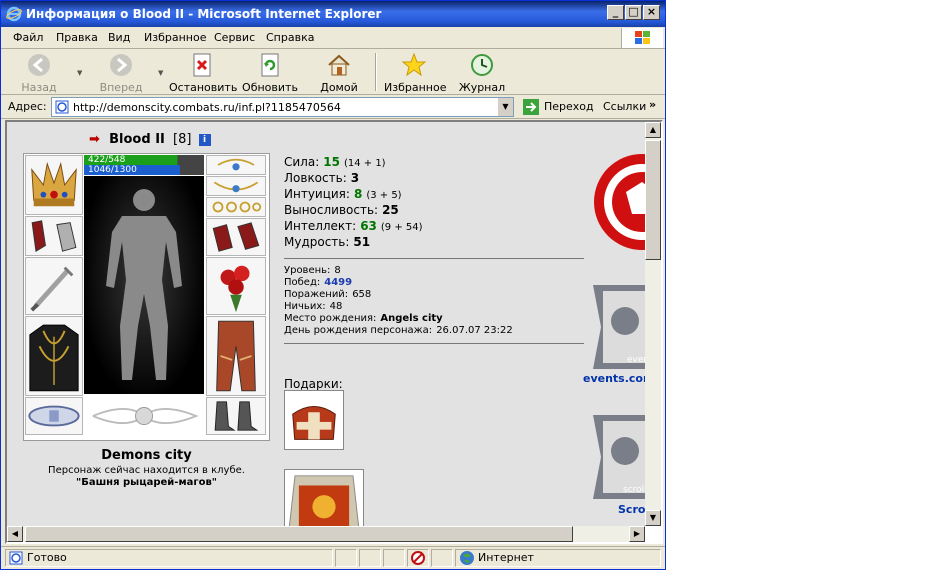 The image size is (939, 586). What do you see at coordinates (355, 178) in the screenshot?
I see `stat-value: 3` at bounding box center [355, 178].